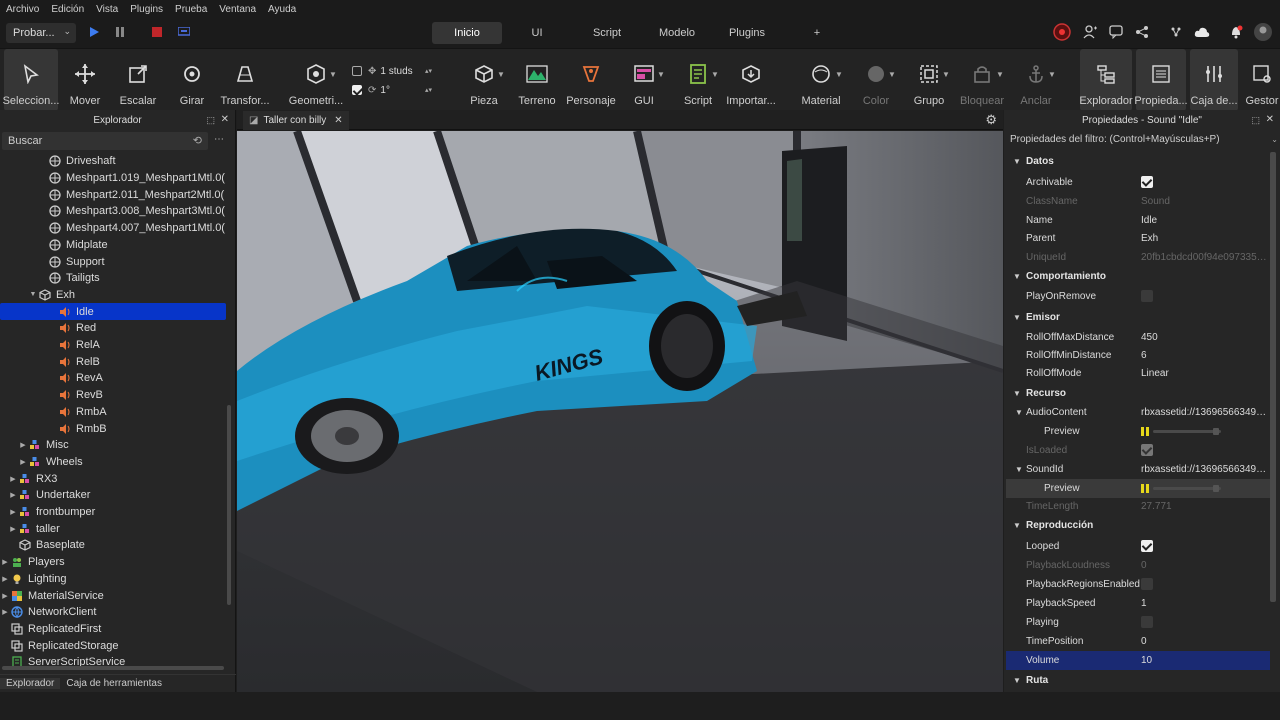  Describe the element at coordinates (537, 33) in the screenshot. I see `tab-1: UI` at that location.